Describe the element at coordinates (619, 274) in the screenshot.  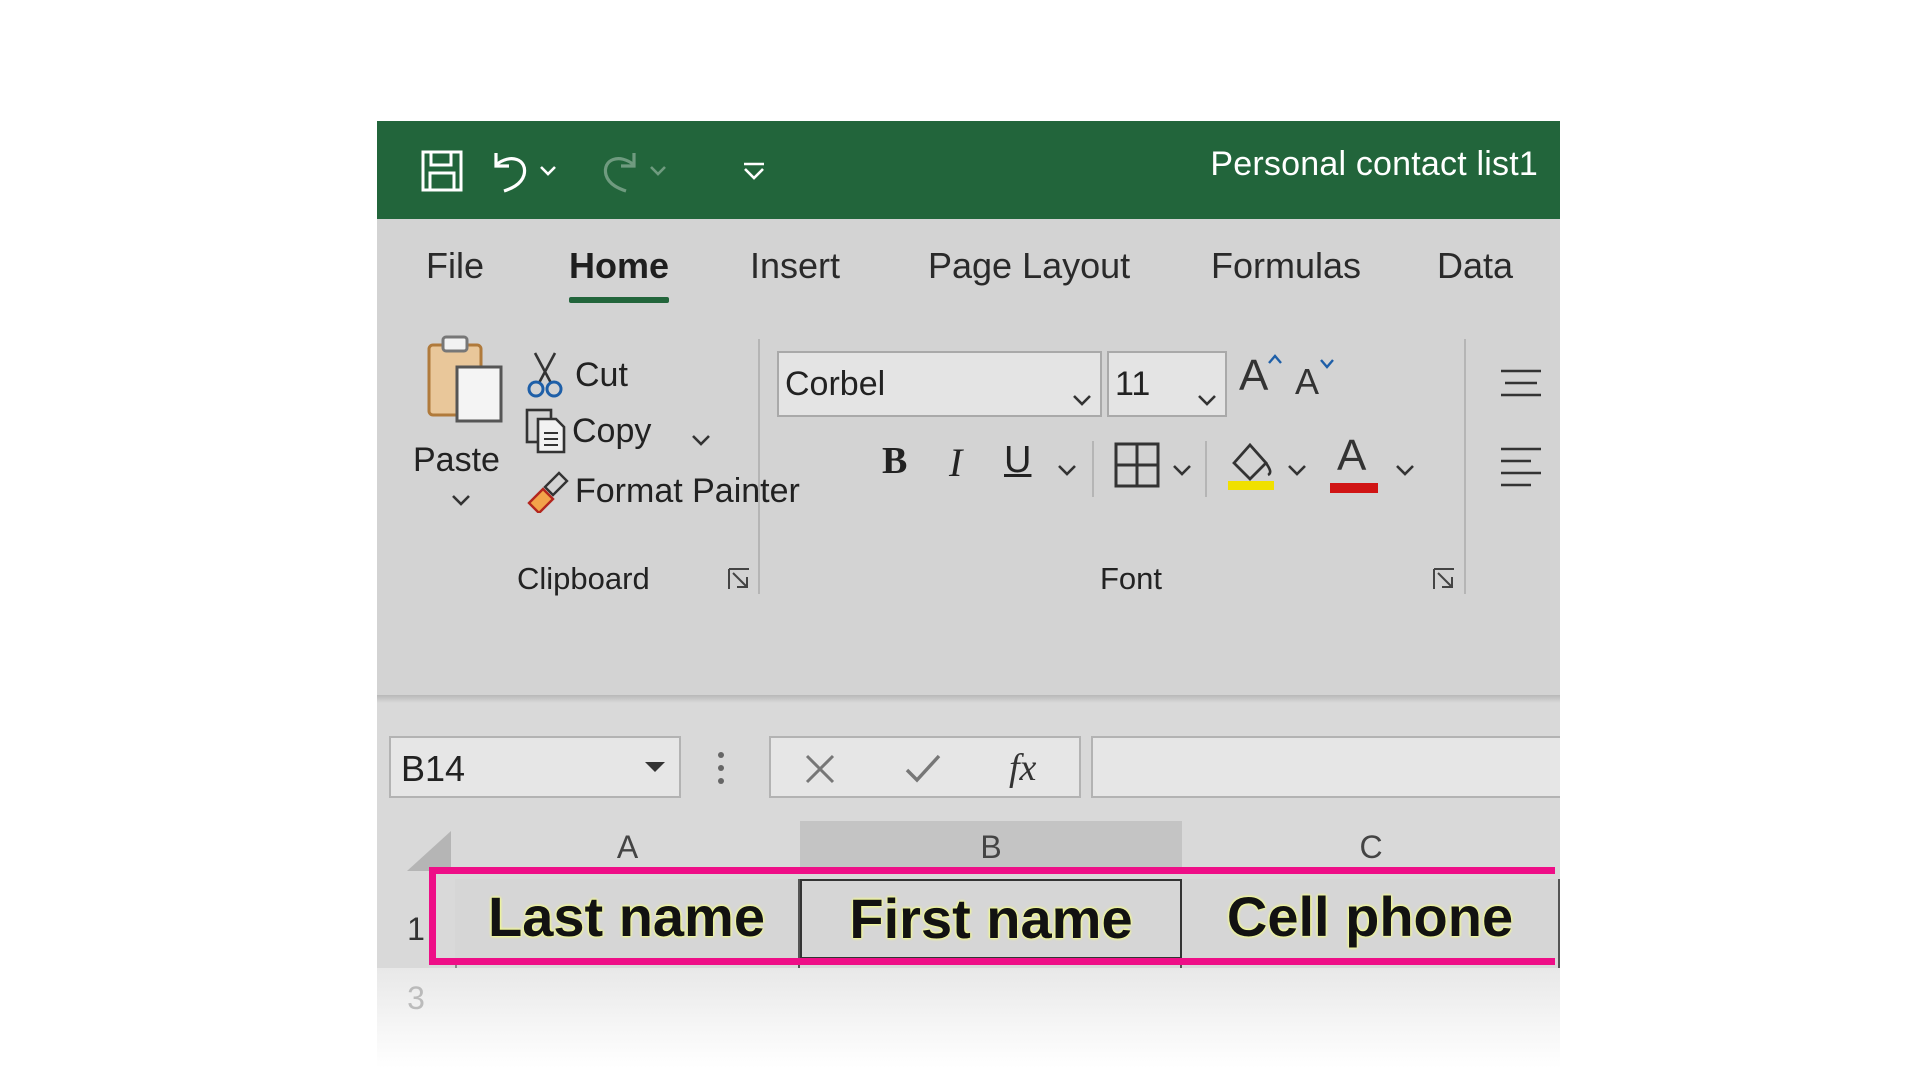
I see `tab-home: Home` at that location.